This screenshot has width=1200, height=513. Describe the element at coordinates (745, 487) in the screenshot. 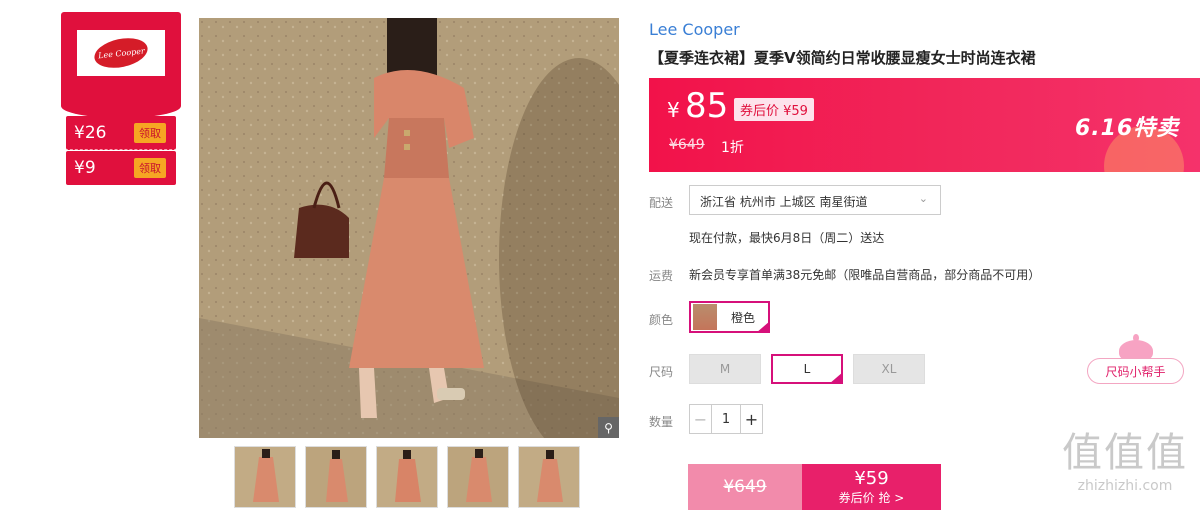

I see `buy-original-price: ¥649` at that location.